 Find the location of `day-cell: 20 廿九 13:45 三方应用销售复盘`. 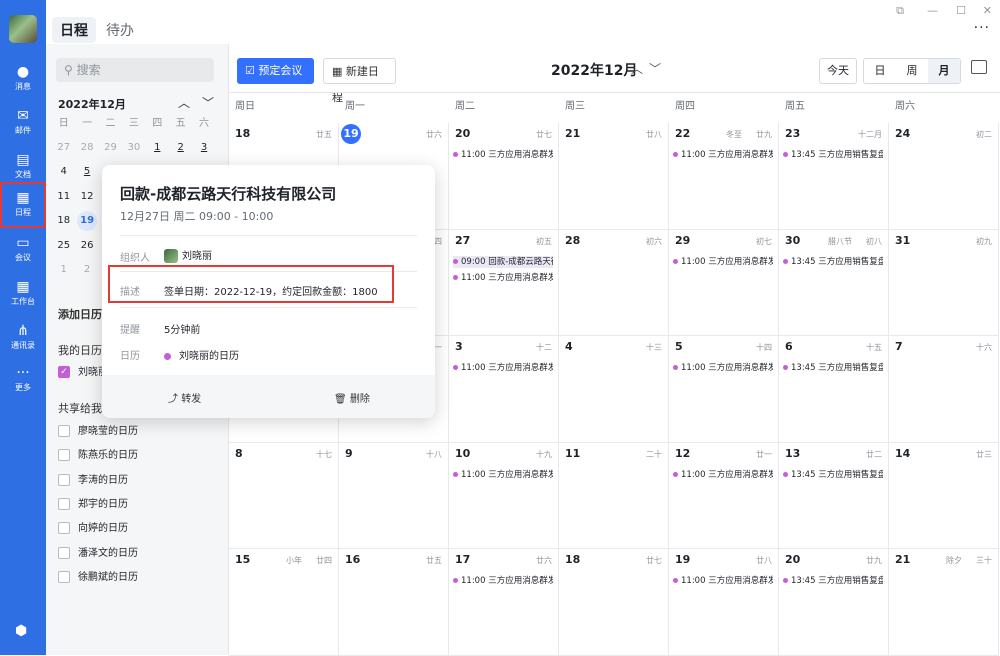

day-cell: 20 廿九 13:45 三方应用销售复盘 is located at coordinates (834, 602).